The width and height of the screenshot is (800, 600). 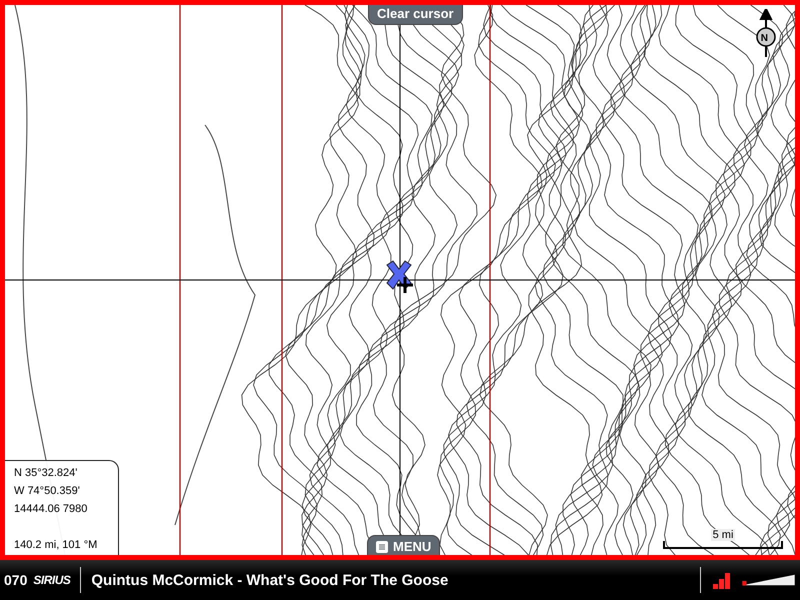 I want to click on north-arrow-icon, so click(x=766, y=33).